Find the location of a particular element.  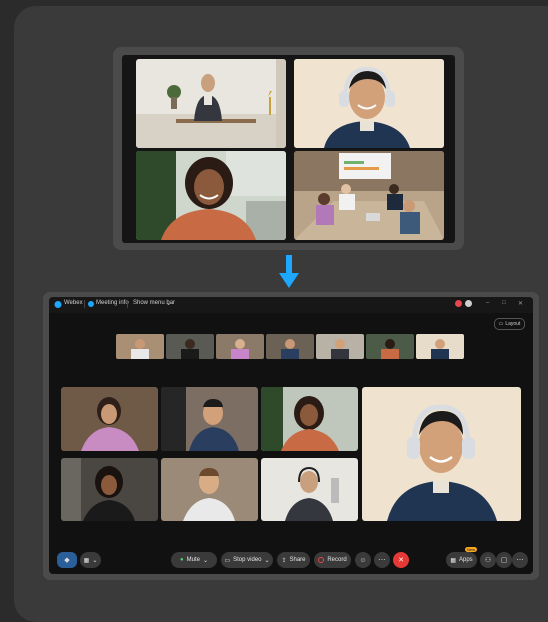

video-tile-meeting-room is located at coordinates (369, 195).